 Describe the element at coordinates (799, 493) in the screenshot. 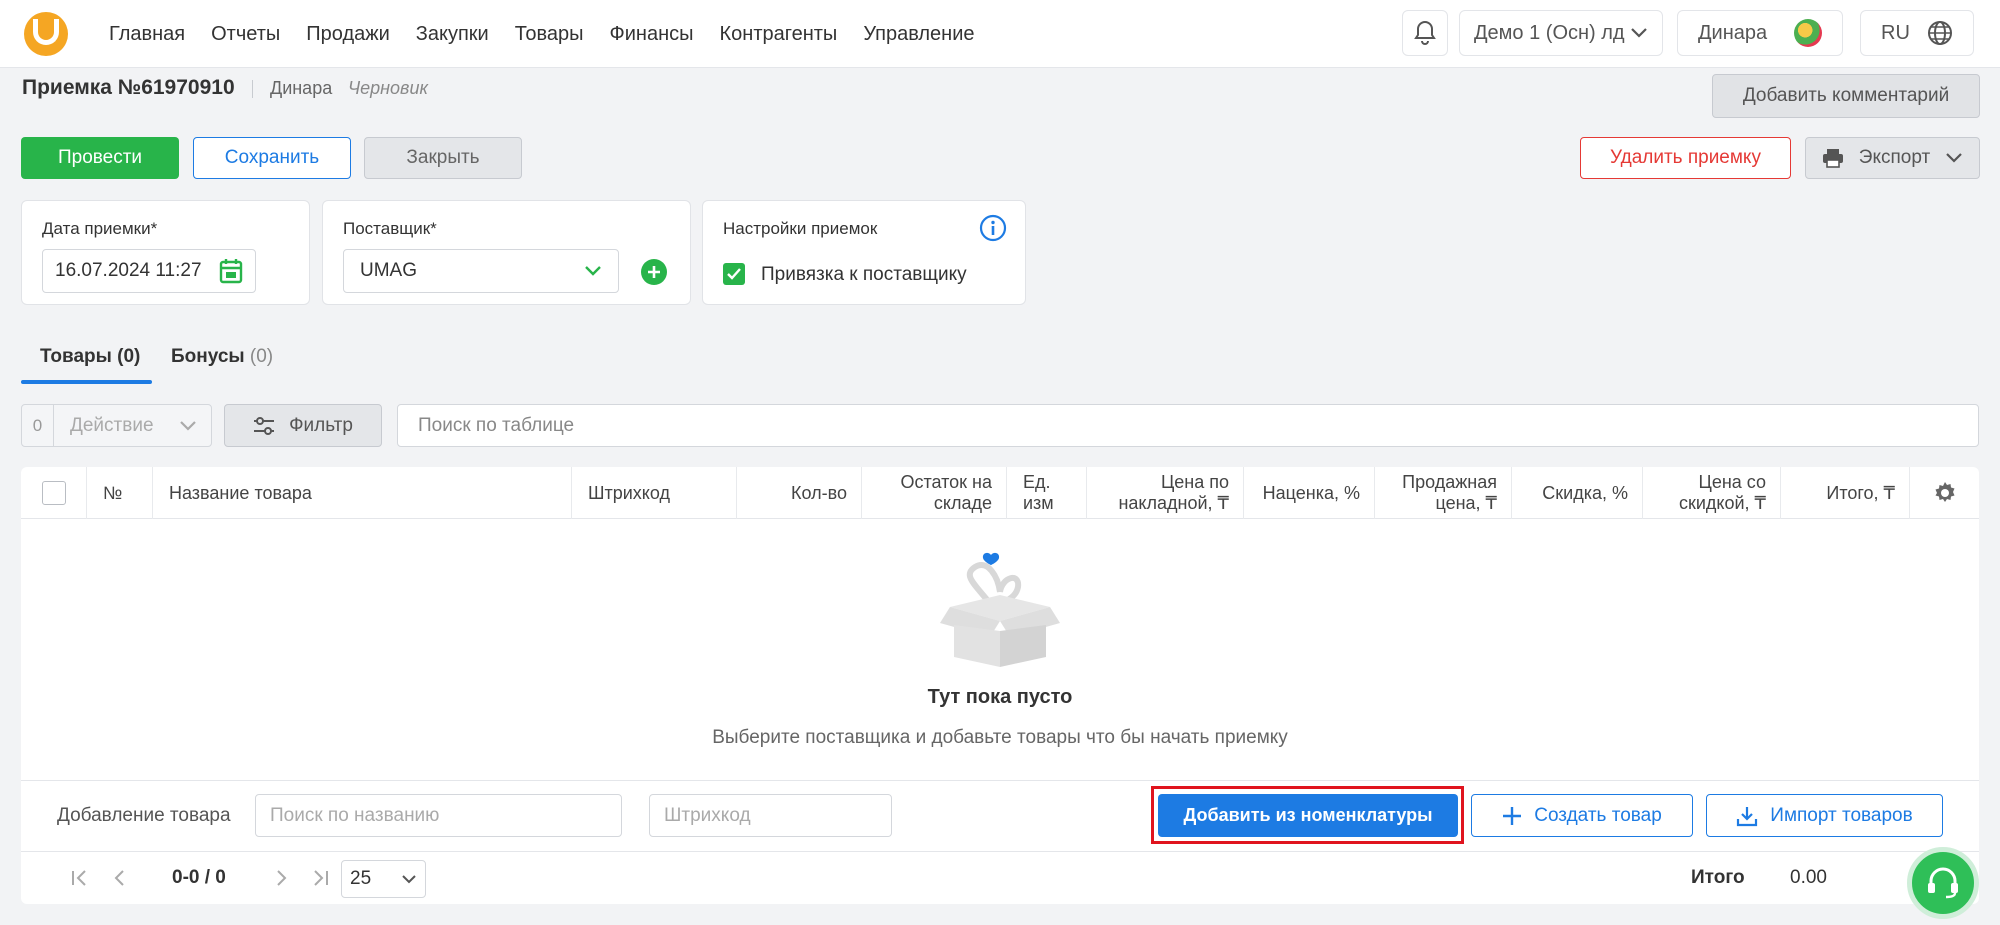

I see `column-quantity: Кол-во` at that location.